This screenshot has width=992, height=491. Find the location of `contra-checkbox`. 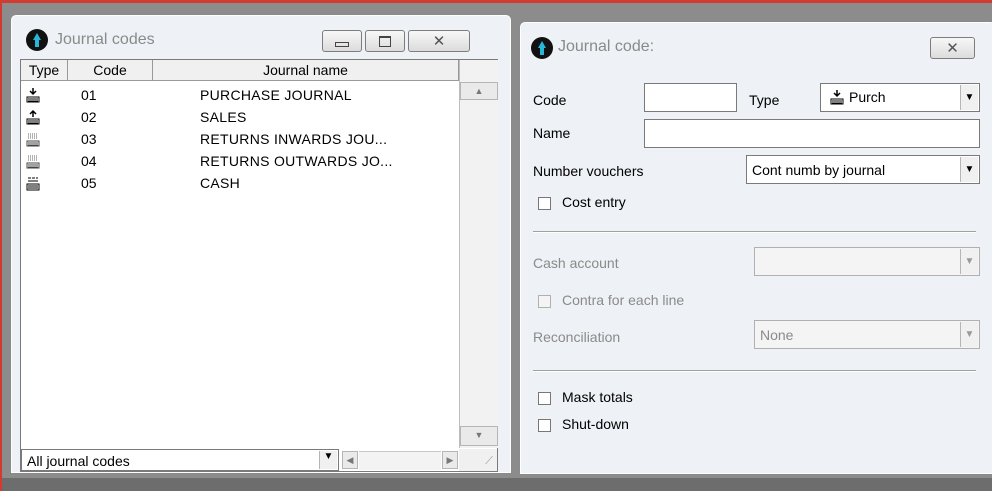

contra-checkbox is located at coordinates (544, 301).